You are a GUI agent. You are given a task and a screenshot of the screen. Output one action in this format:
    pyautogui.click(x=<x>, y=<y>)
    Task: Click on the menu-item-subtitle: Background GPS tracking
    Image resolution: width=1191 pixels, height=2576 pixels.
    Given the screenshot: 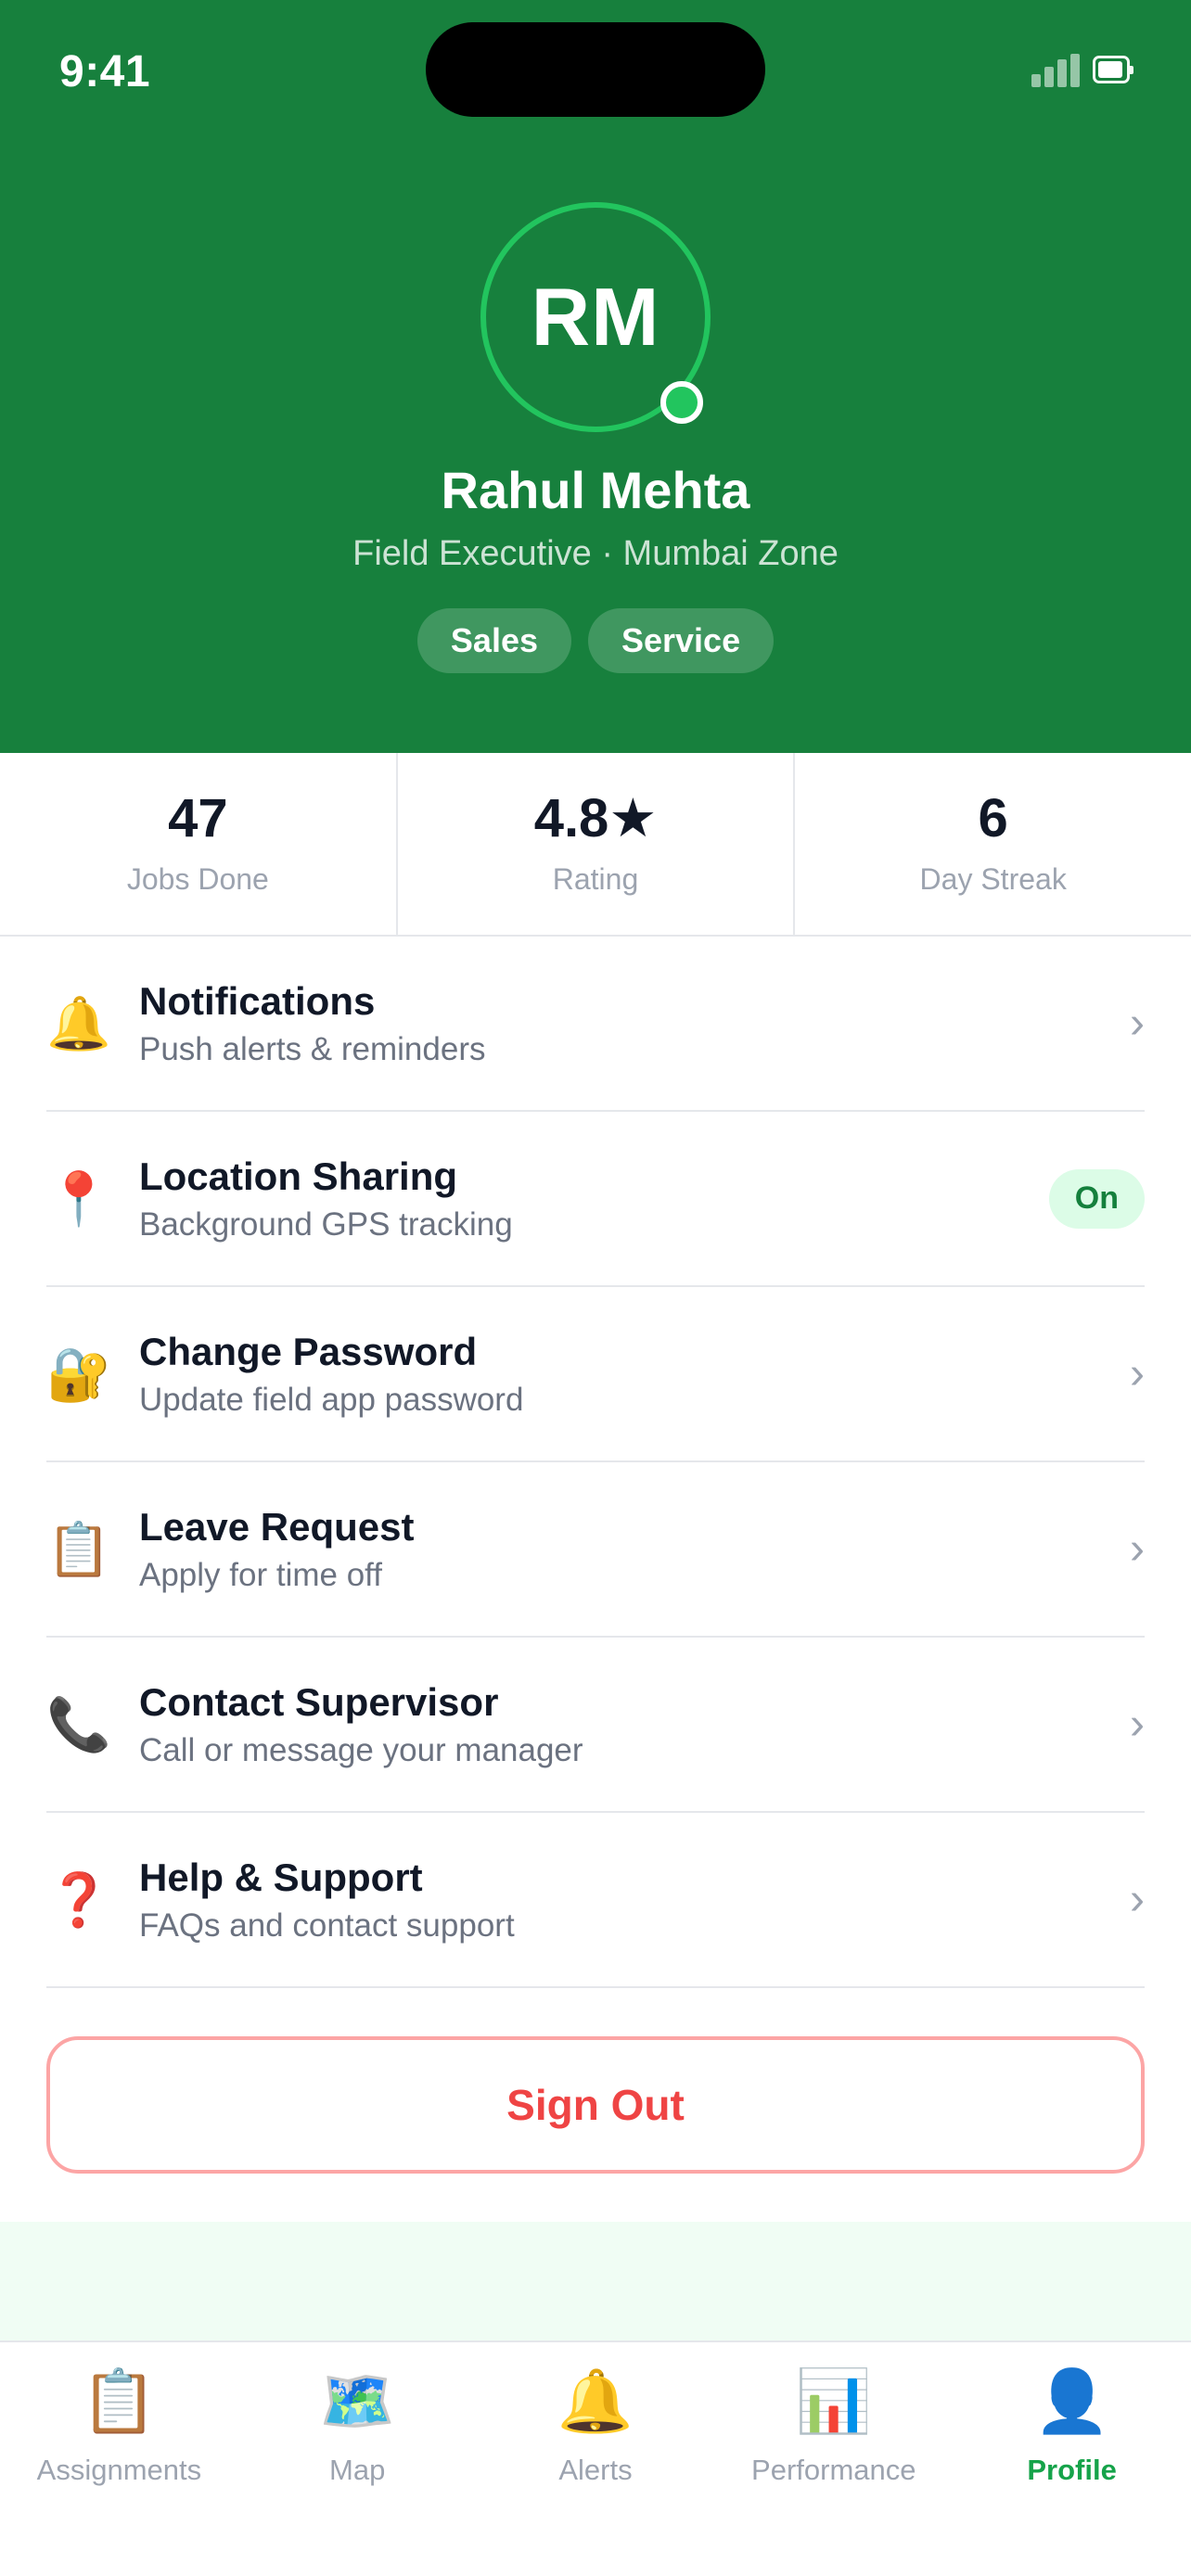 What is the action you would take?
    pyautogui.click(x=326, y=1224)
    